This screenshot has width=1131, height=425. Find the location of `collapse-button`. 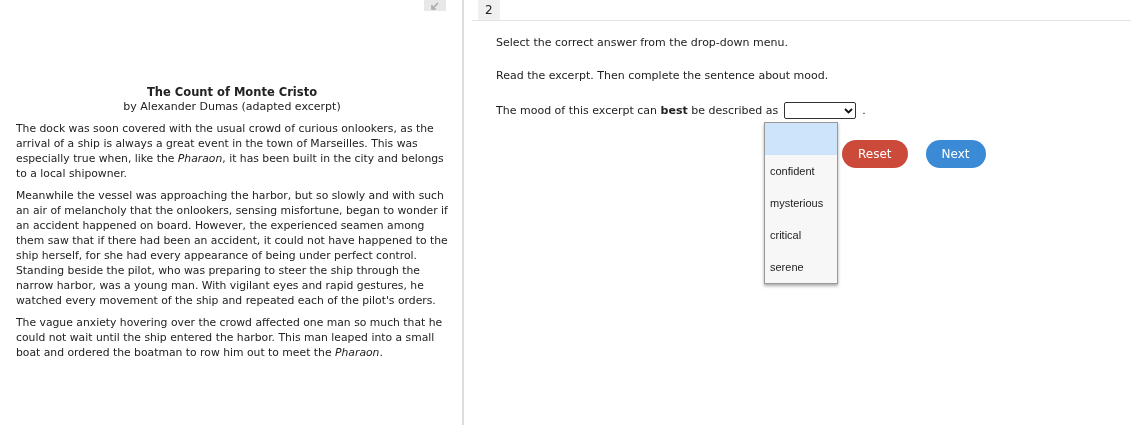

collapse-button is located at coordinates (435, 5).